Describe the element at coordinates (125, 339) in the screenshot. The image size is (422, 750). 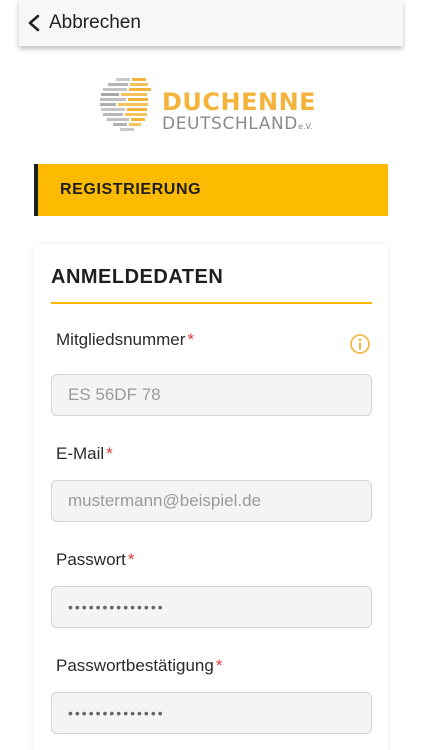
I see `member-number-label: Mitgliedsnummer *` at that location.